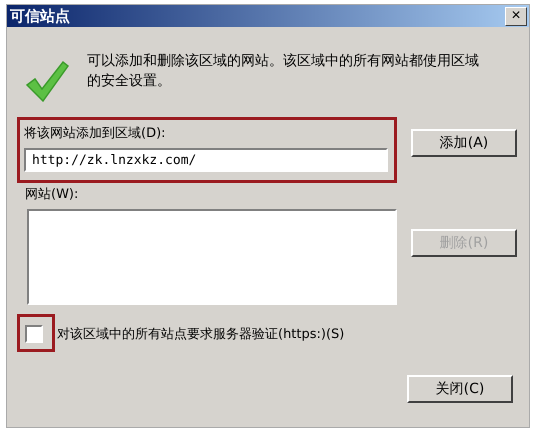  What do you see at coordinates (460, 389) in the screenshot?
I see `dialog-button: 关闭(C)` at bounding box center [460, 389].